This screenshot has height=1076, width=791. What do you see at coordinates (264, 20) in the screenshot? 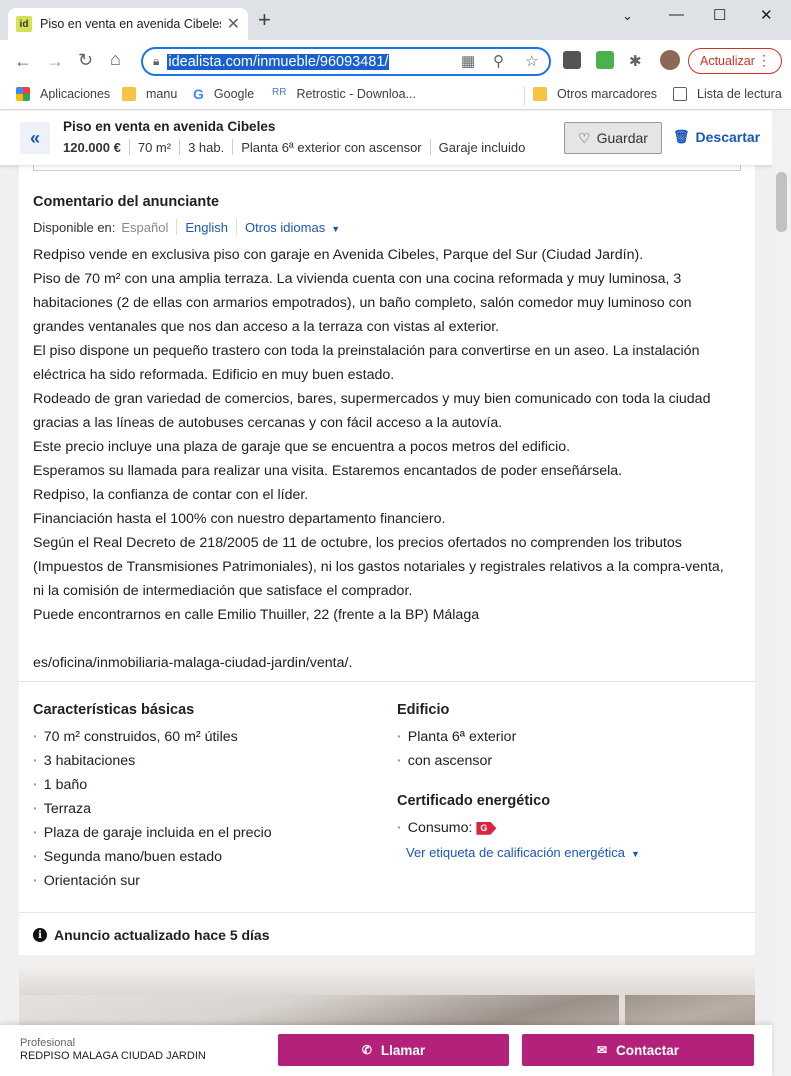
I see `new-tab-icon: +` at bounding box center [264, 20].